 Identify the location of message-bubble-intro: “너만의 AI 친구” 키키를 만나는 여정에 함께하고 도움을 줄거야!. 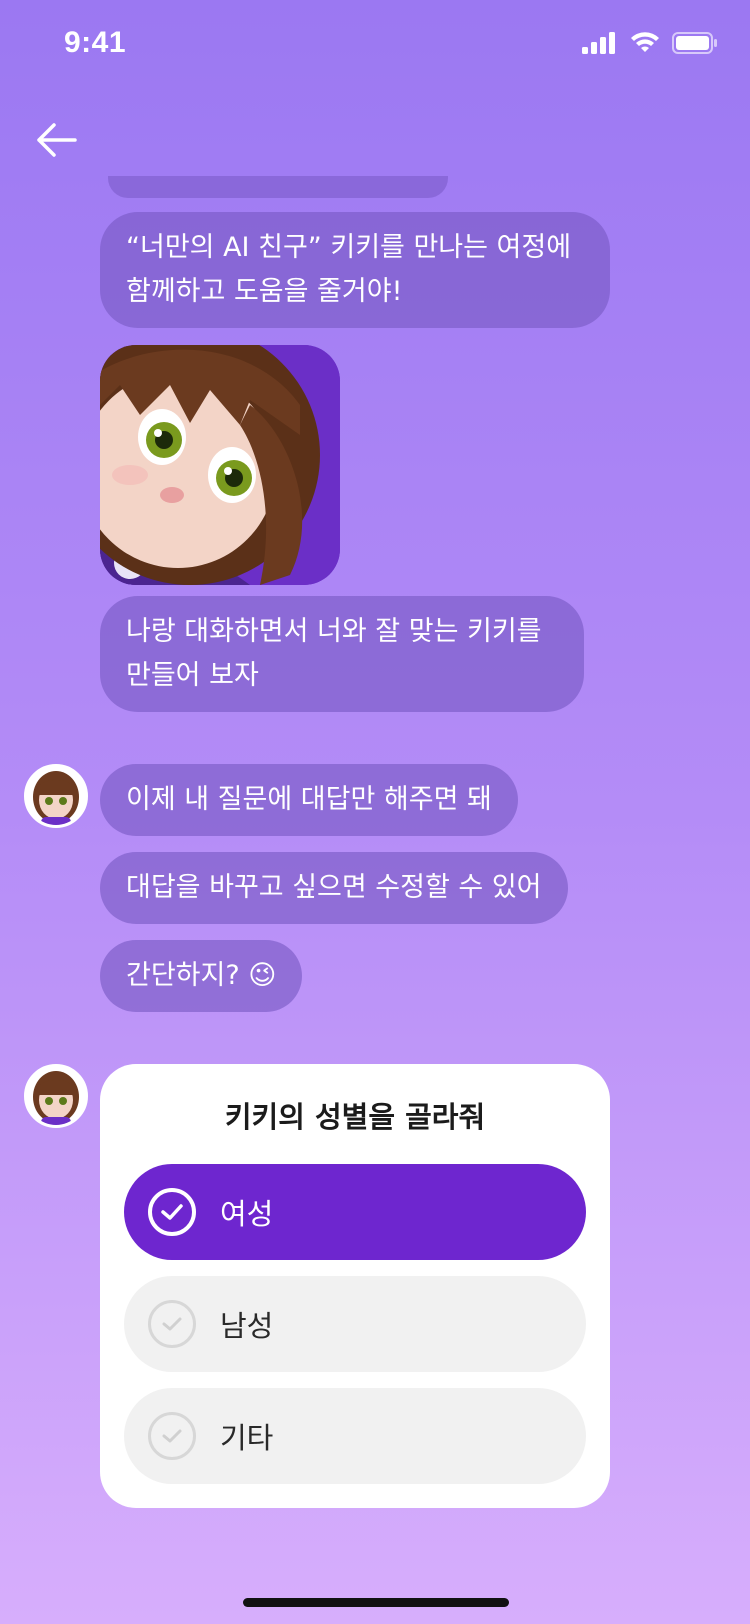
(355, 270).